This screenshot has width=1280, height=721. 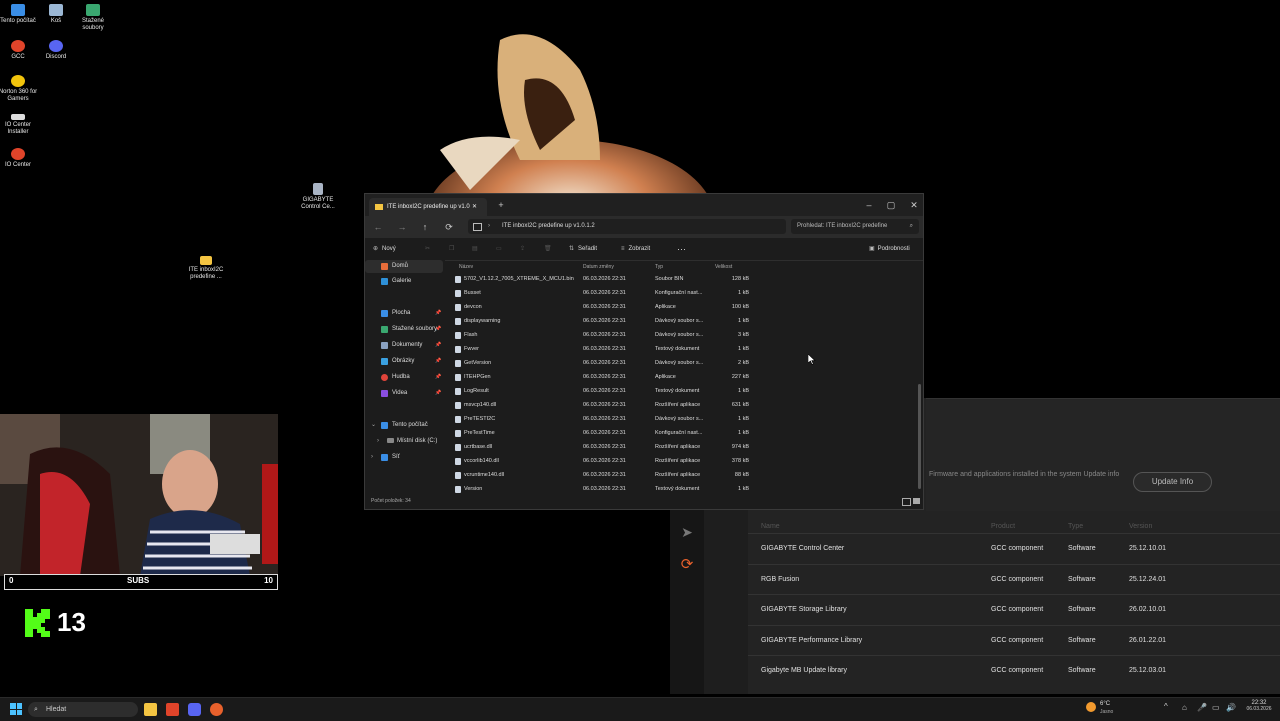 What do you see at coordinates (522, 249) in the screenshot?
I see `share-icon: ⇪` at bounding box center [522, 249].